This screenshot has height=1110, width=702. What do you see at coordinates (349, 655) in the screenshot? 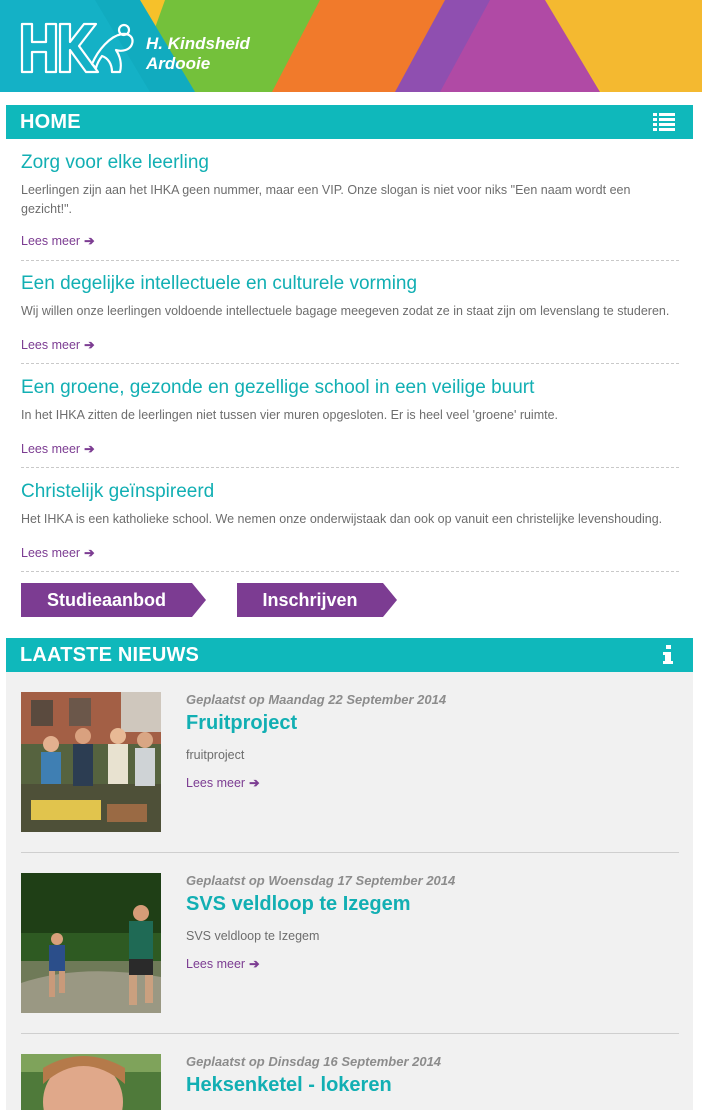
I see `news-section-bar: LAATSTE NIEUWS` at bounding box center [349, 655].